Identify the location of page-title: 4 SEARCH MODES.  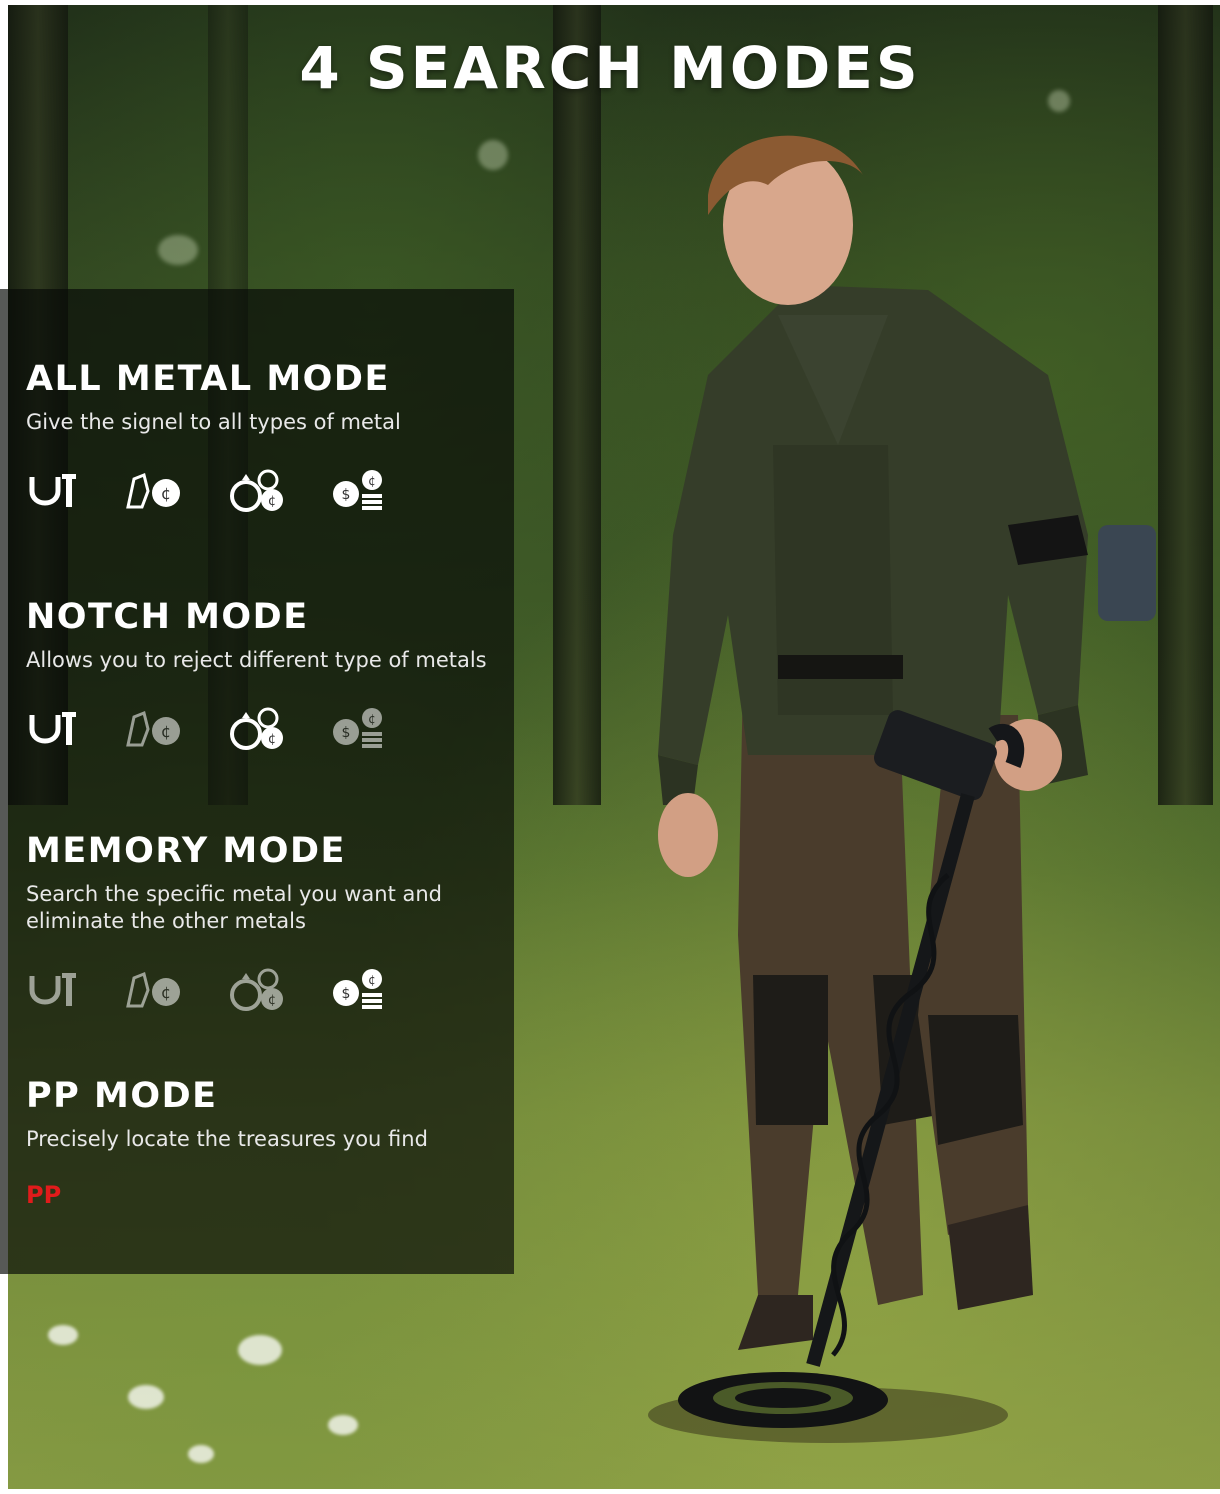
(610, 68).